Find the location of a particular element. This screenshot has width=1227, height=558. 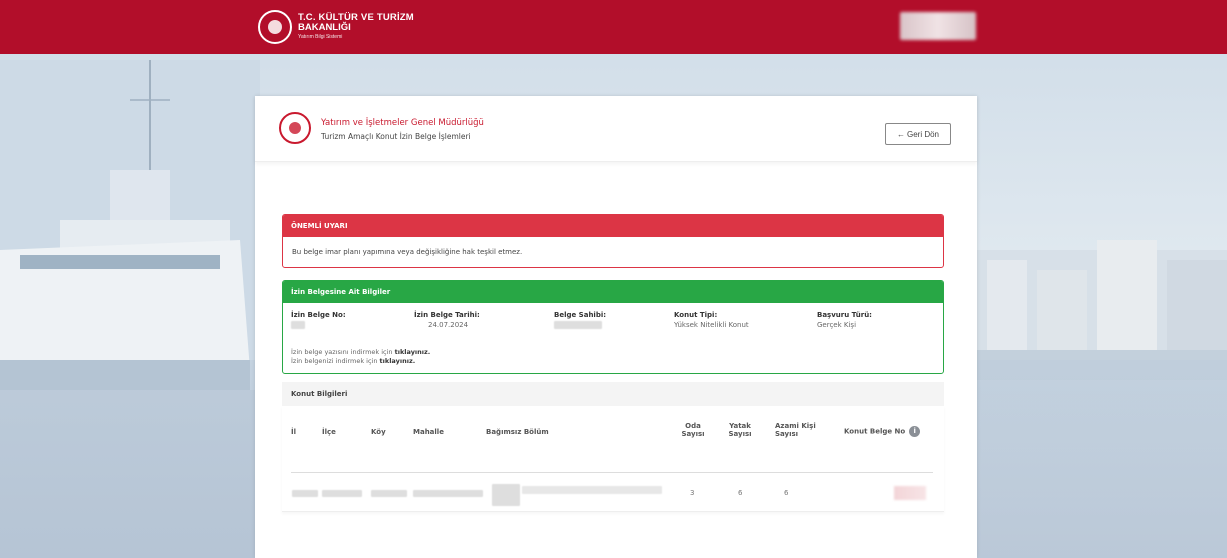

cell-azami: 6 is located at coordinates (786, 493).